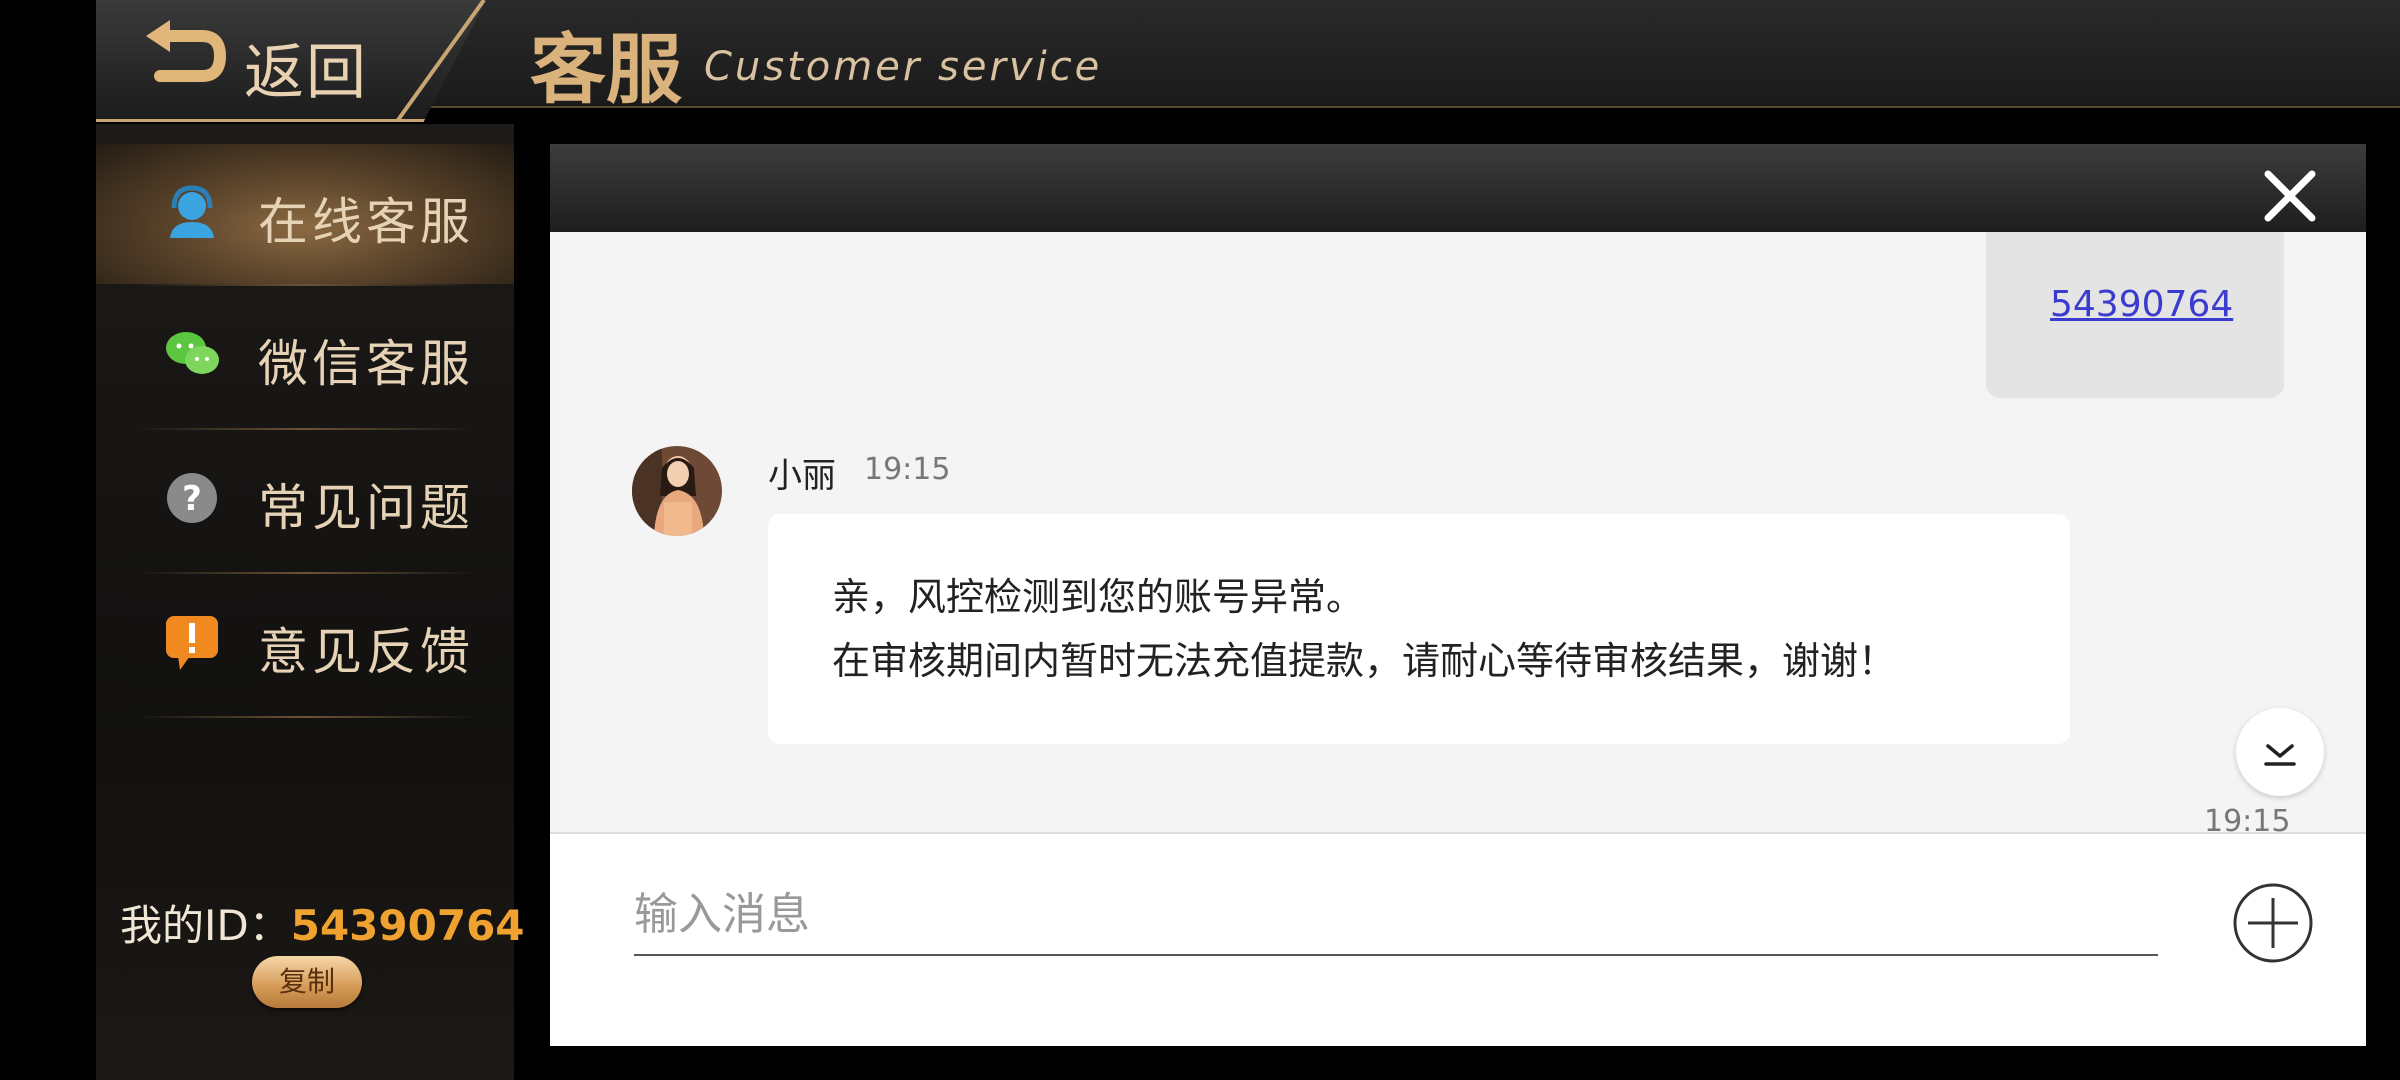 The height and width of the screenshot is (1080, 2400). What do you see at coordinates (606, 69) in the screenshot?
I see `page-title: 客服` at bounding box center [606, 69].